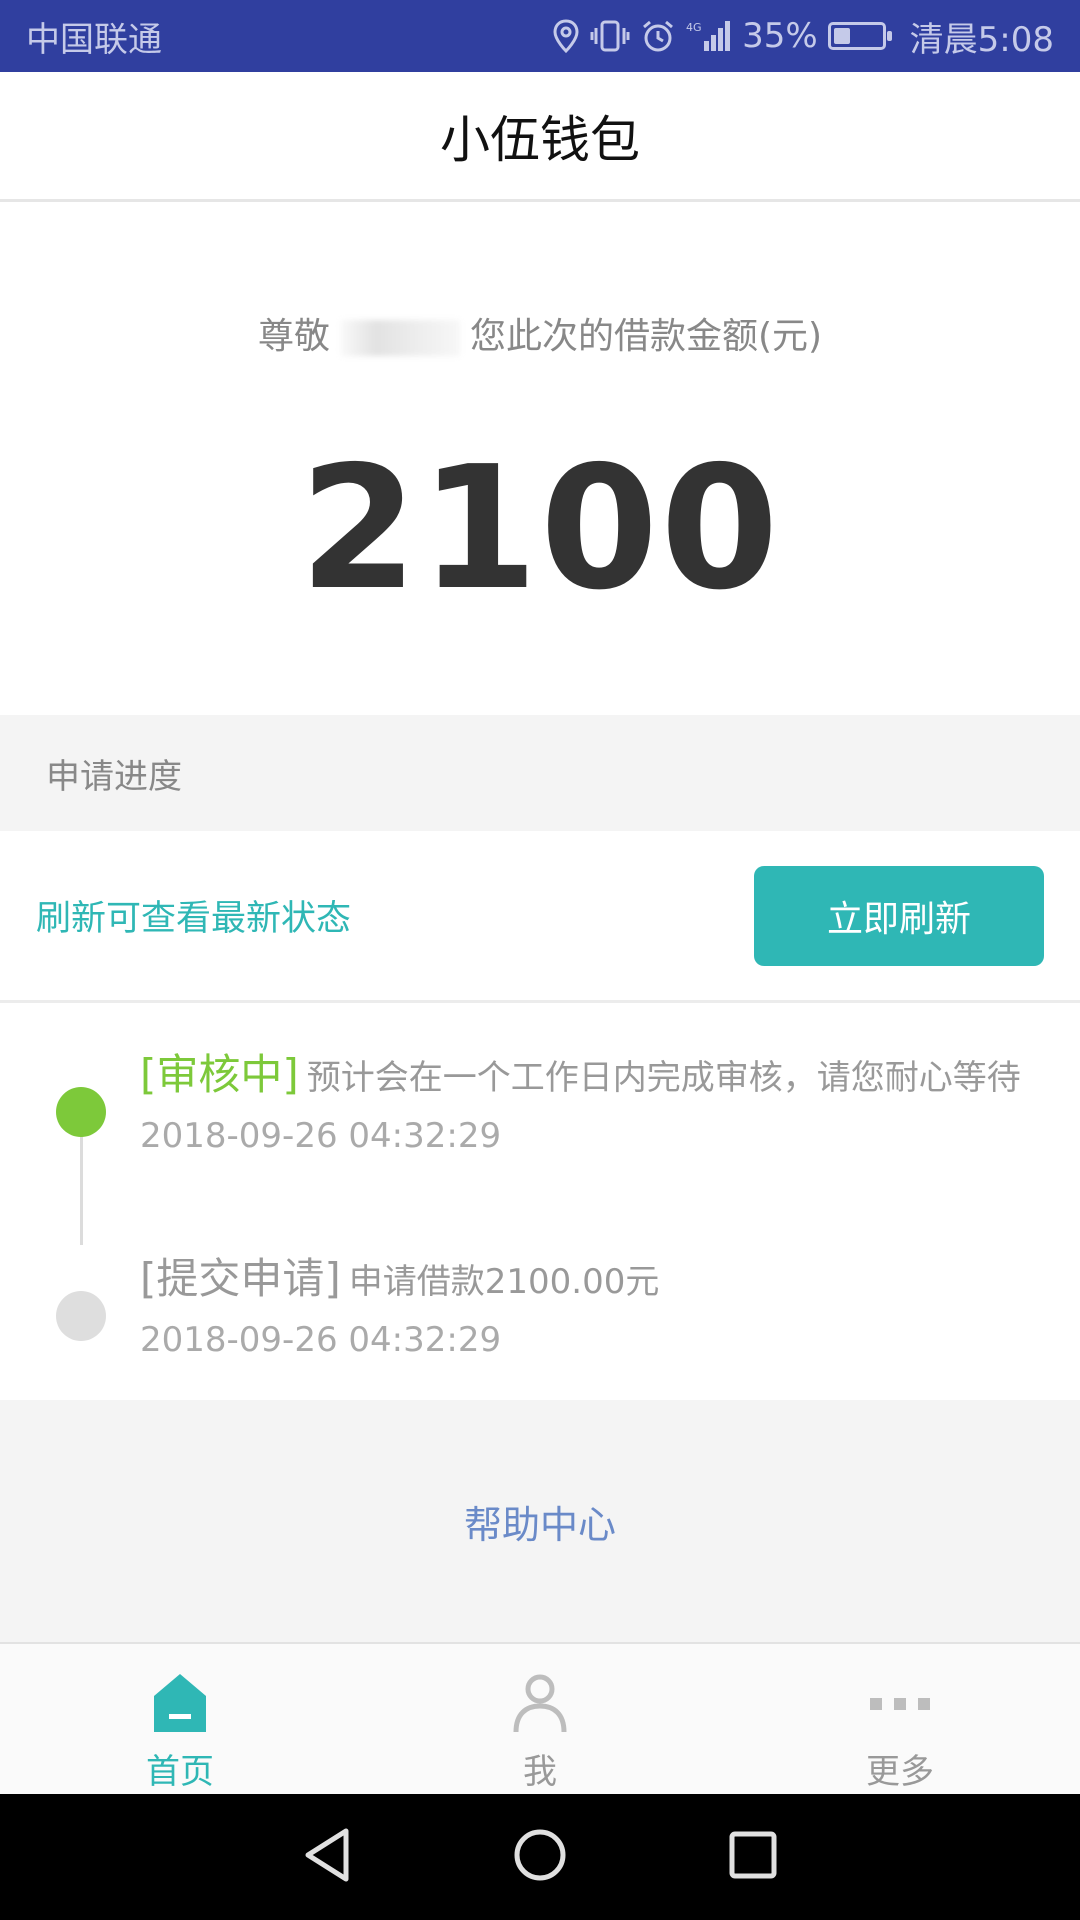 This screenshot has height=1920, width=1080. I want to click on alarm-icon, so click(658, 36).